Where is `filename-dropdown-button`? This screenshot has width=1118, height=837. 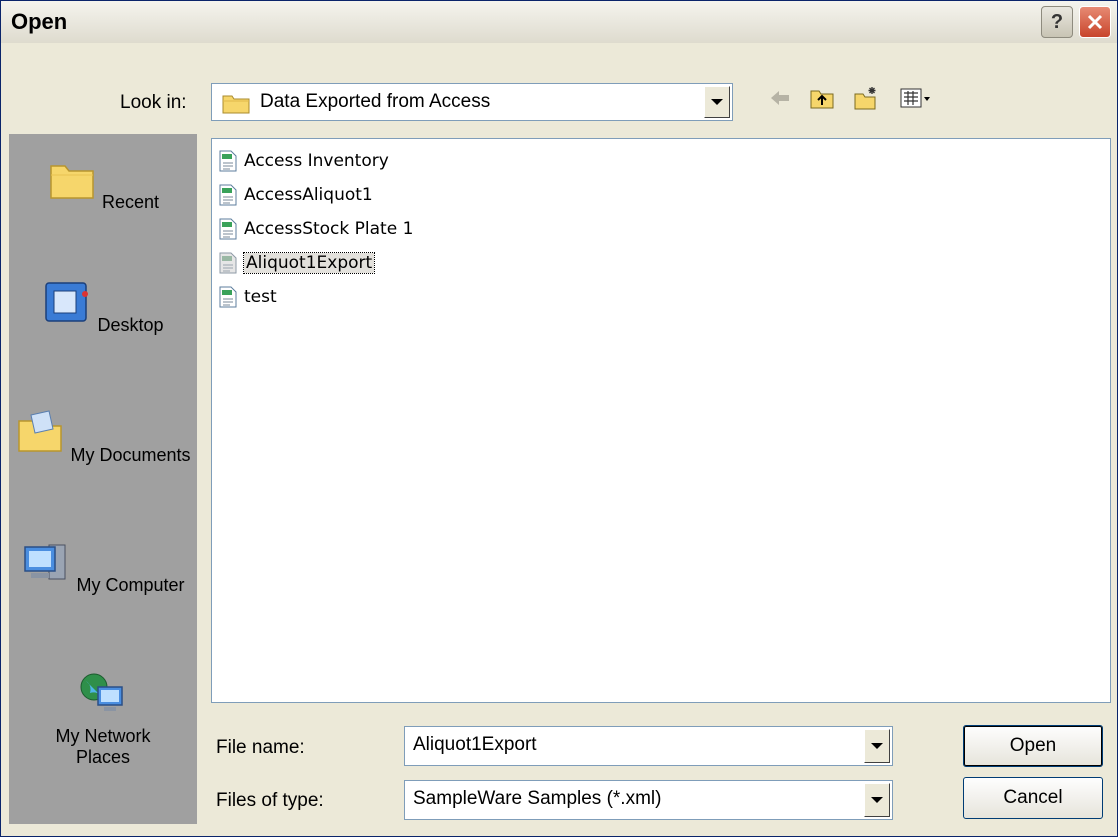 filename-dropdown-button is located at coordinates (877, 746).